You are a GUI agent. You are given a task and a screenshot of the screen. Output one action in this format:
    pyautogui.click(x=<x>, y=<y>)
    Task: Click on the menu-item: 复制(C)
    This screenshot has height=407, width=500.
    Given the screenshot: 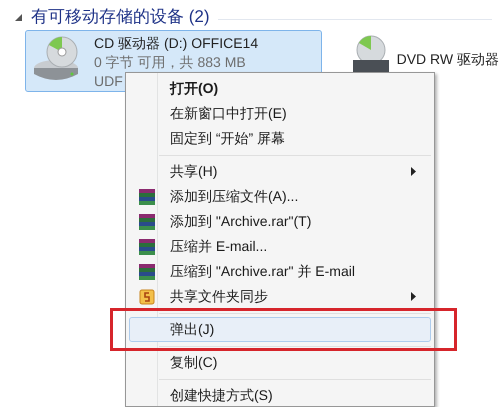 What is the action you would take?
    pyautogui.click(x=280, y=362)
    